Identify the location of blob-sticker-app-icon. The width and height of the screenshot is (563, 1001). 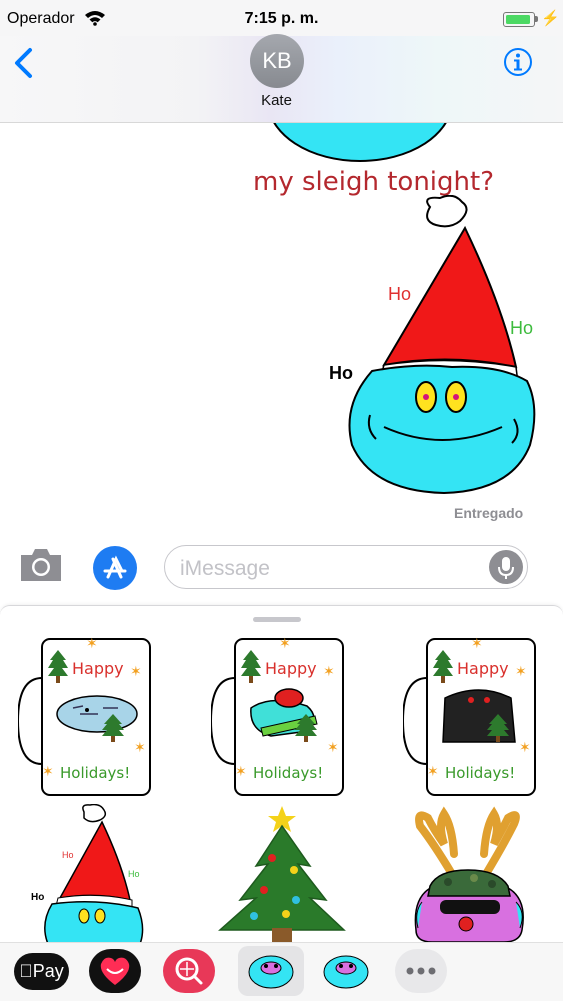
(271, 971).